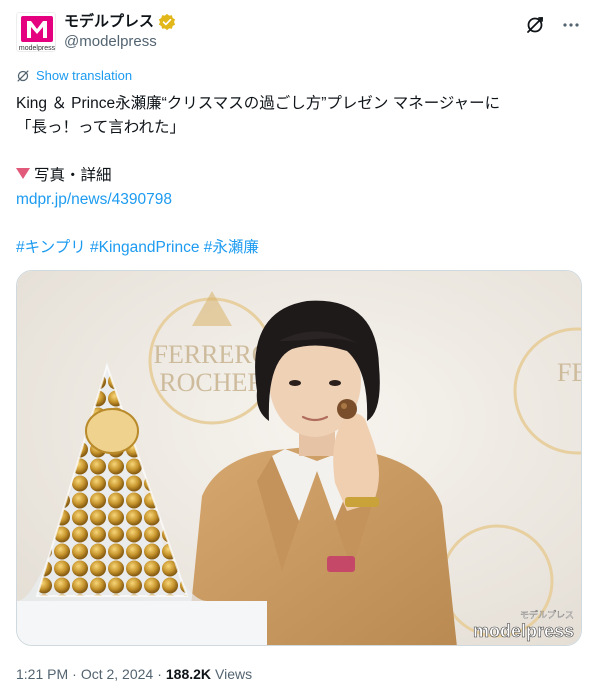  I want to click on verified-badge-icon, so click(167, 22).